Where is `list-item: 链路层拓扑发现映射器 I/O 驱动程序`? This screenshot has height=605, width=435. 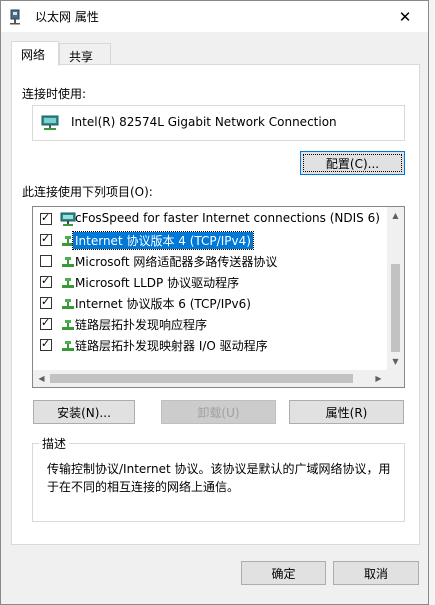 list-item: 链路层拓扑发现映射器 I/O 驱动程序 is located at coordinates (210, 345).